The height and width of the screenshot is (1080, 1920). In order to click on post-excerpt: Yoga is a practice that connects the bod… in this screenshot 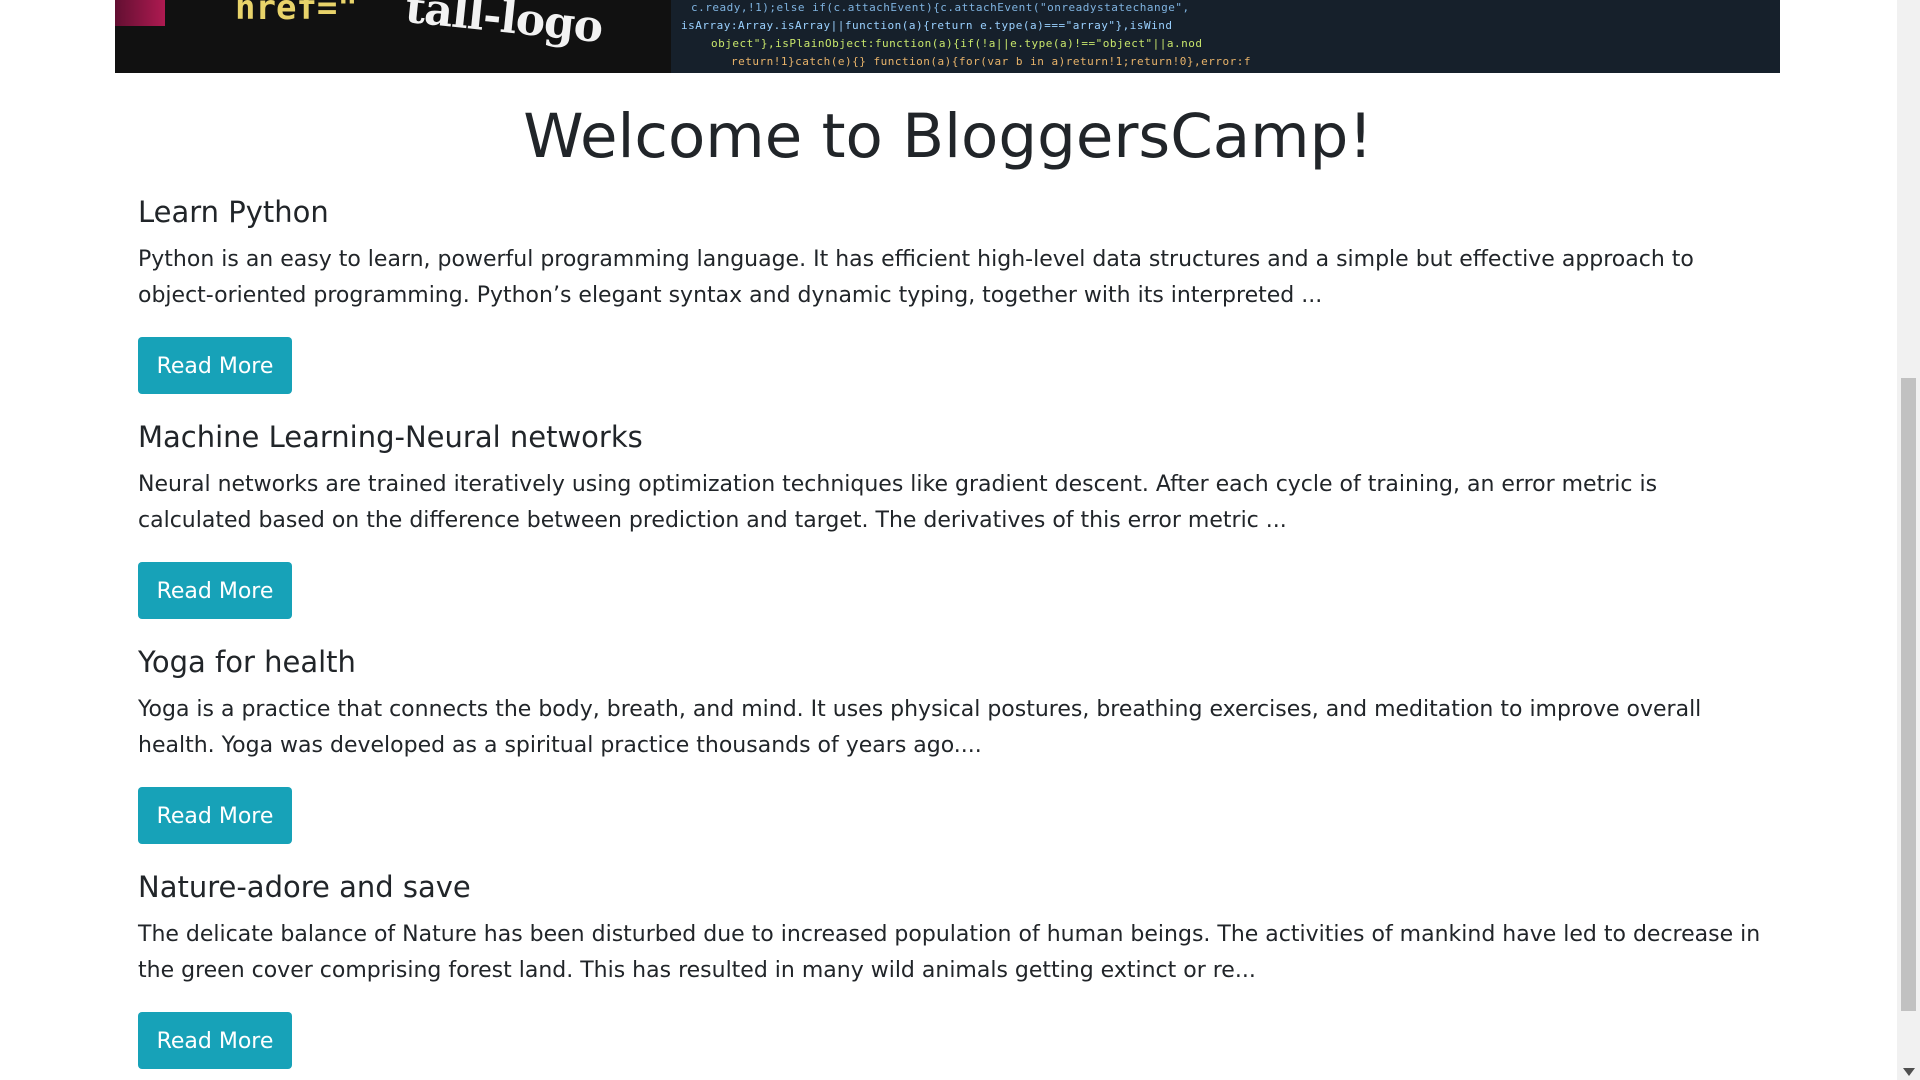, I will do `click(920, 727)`.